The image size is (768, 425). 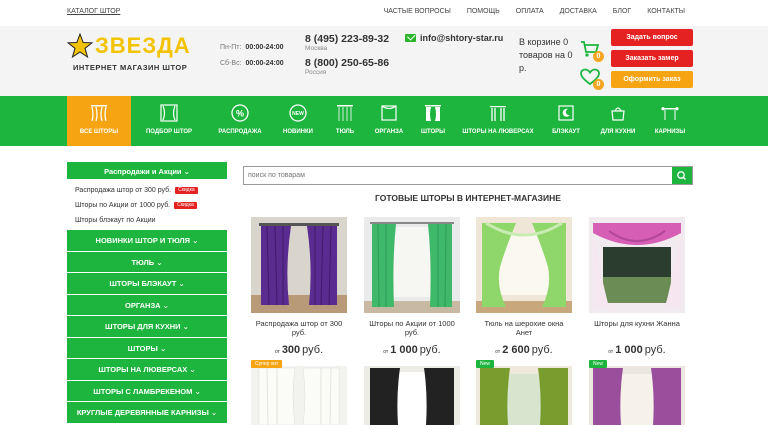 What do you see at coordinates (132, 58) in the screenshot?
I see `logo: ЗВЕЗДА ИНТЕРНЕТ МАГАЗИН ШТОР` at bounding box center [132, 58].